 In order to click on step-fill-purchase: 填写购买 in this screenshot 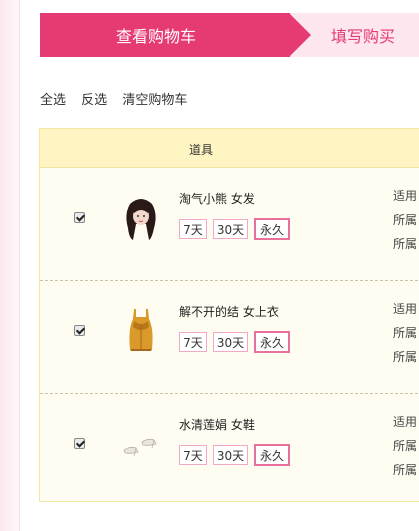, I will do `click(365, 35)`.